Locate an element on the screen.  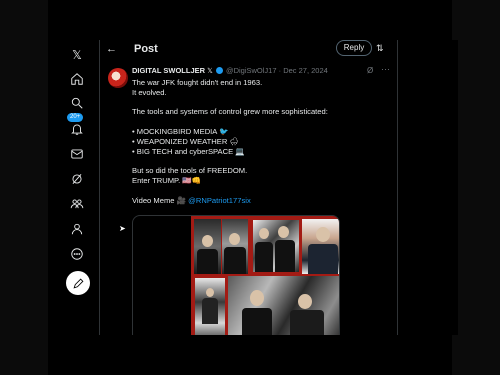
tweet-line: • MOCKINGBIRD MEDIA 🐦 is located at coordinates (180, 131).